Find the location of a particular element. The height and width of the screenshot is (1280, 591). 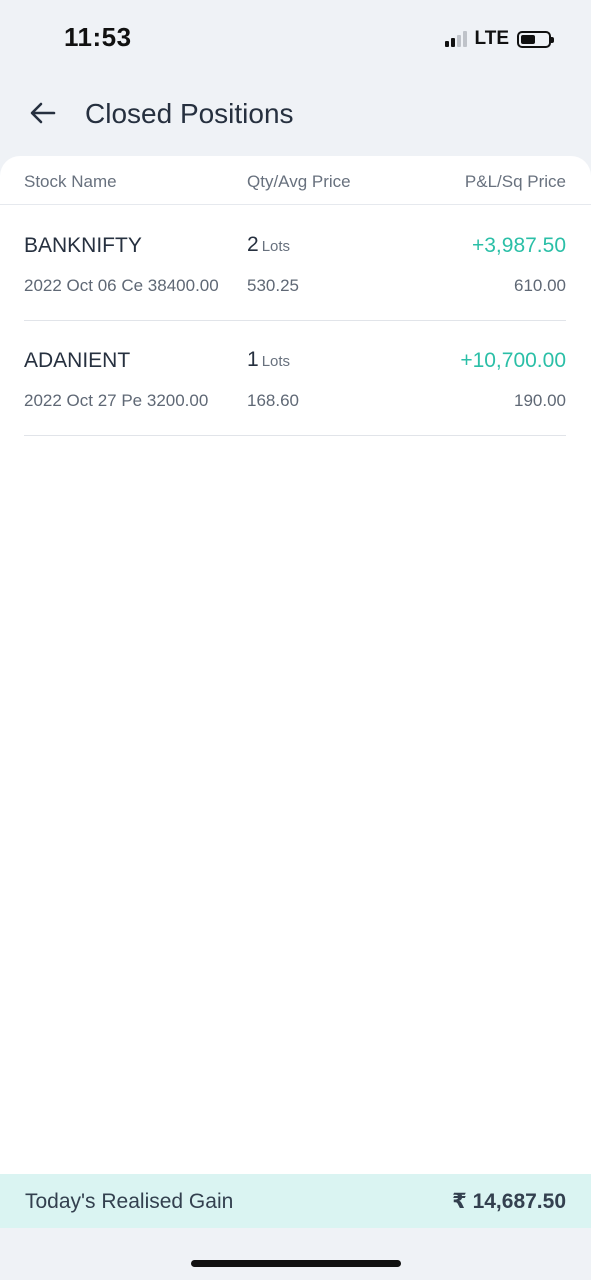

lot-quantity: 1 Lots is located at coordinates (268, 360).